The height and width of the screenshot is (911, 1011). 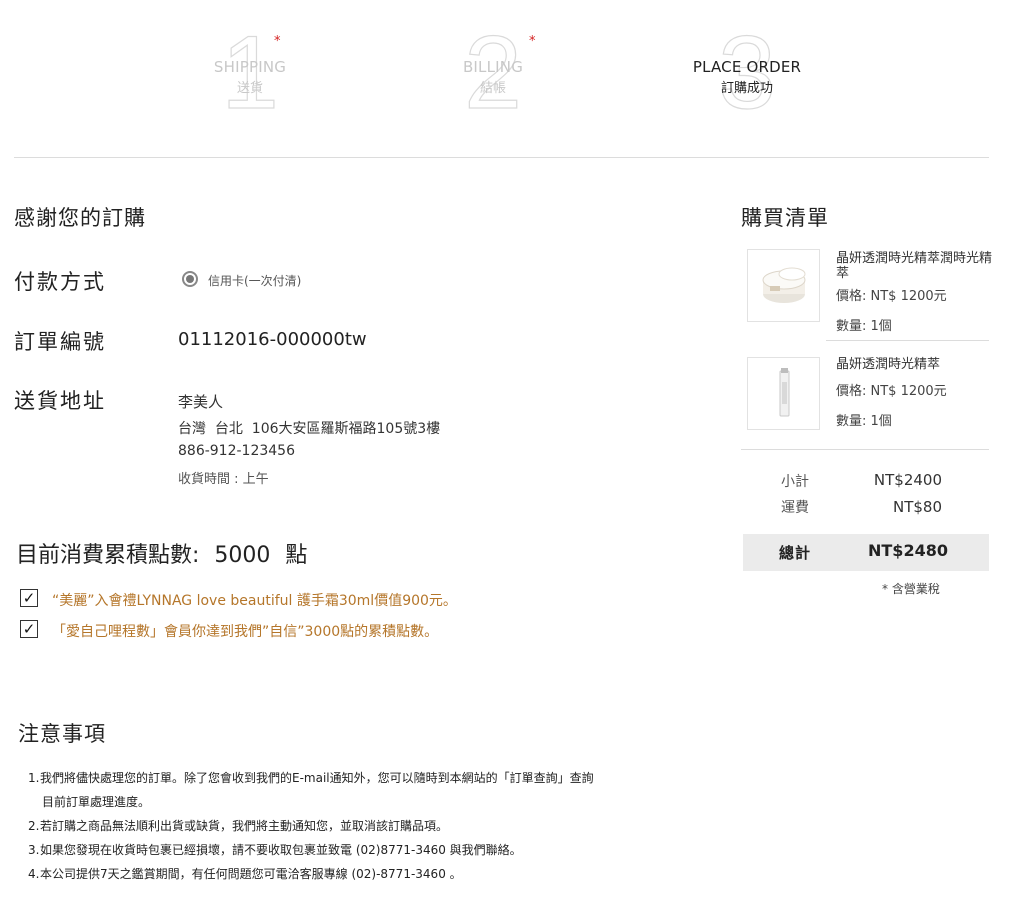 What do you see at coordinates (493, 67) in the screenshot?
I see `step-label-en: BILLING` at bounding box center [493, 67].